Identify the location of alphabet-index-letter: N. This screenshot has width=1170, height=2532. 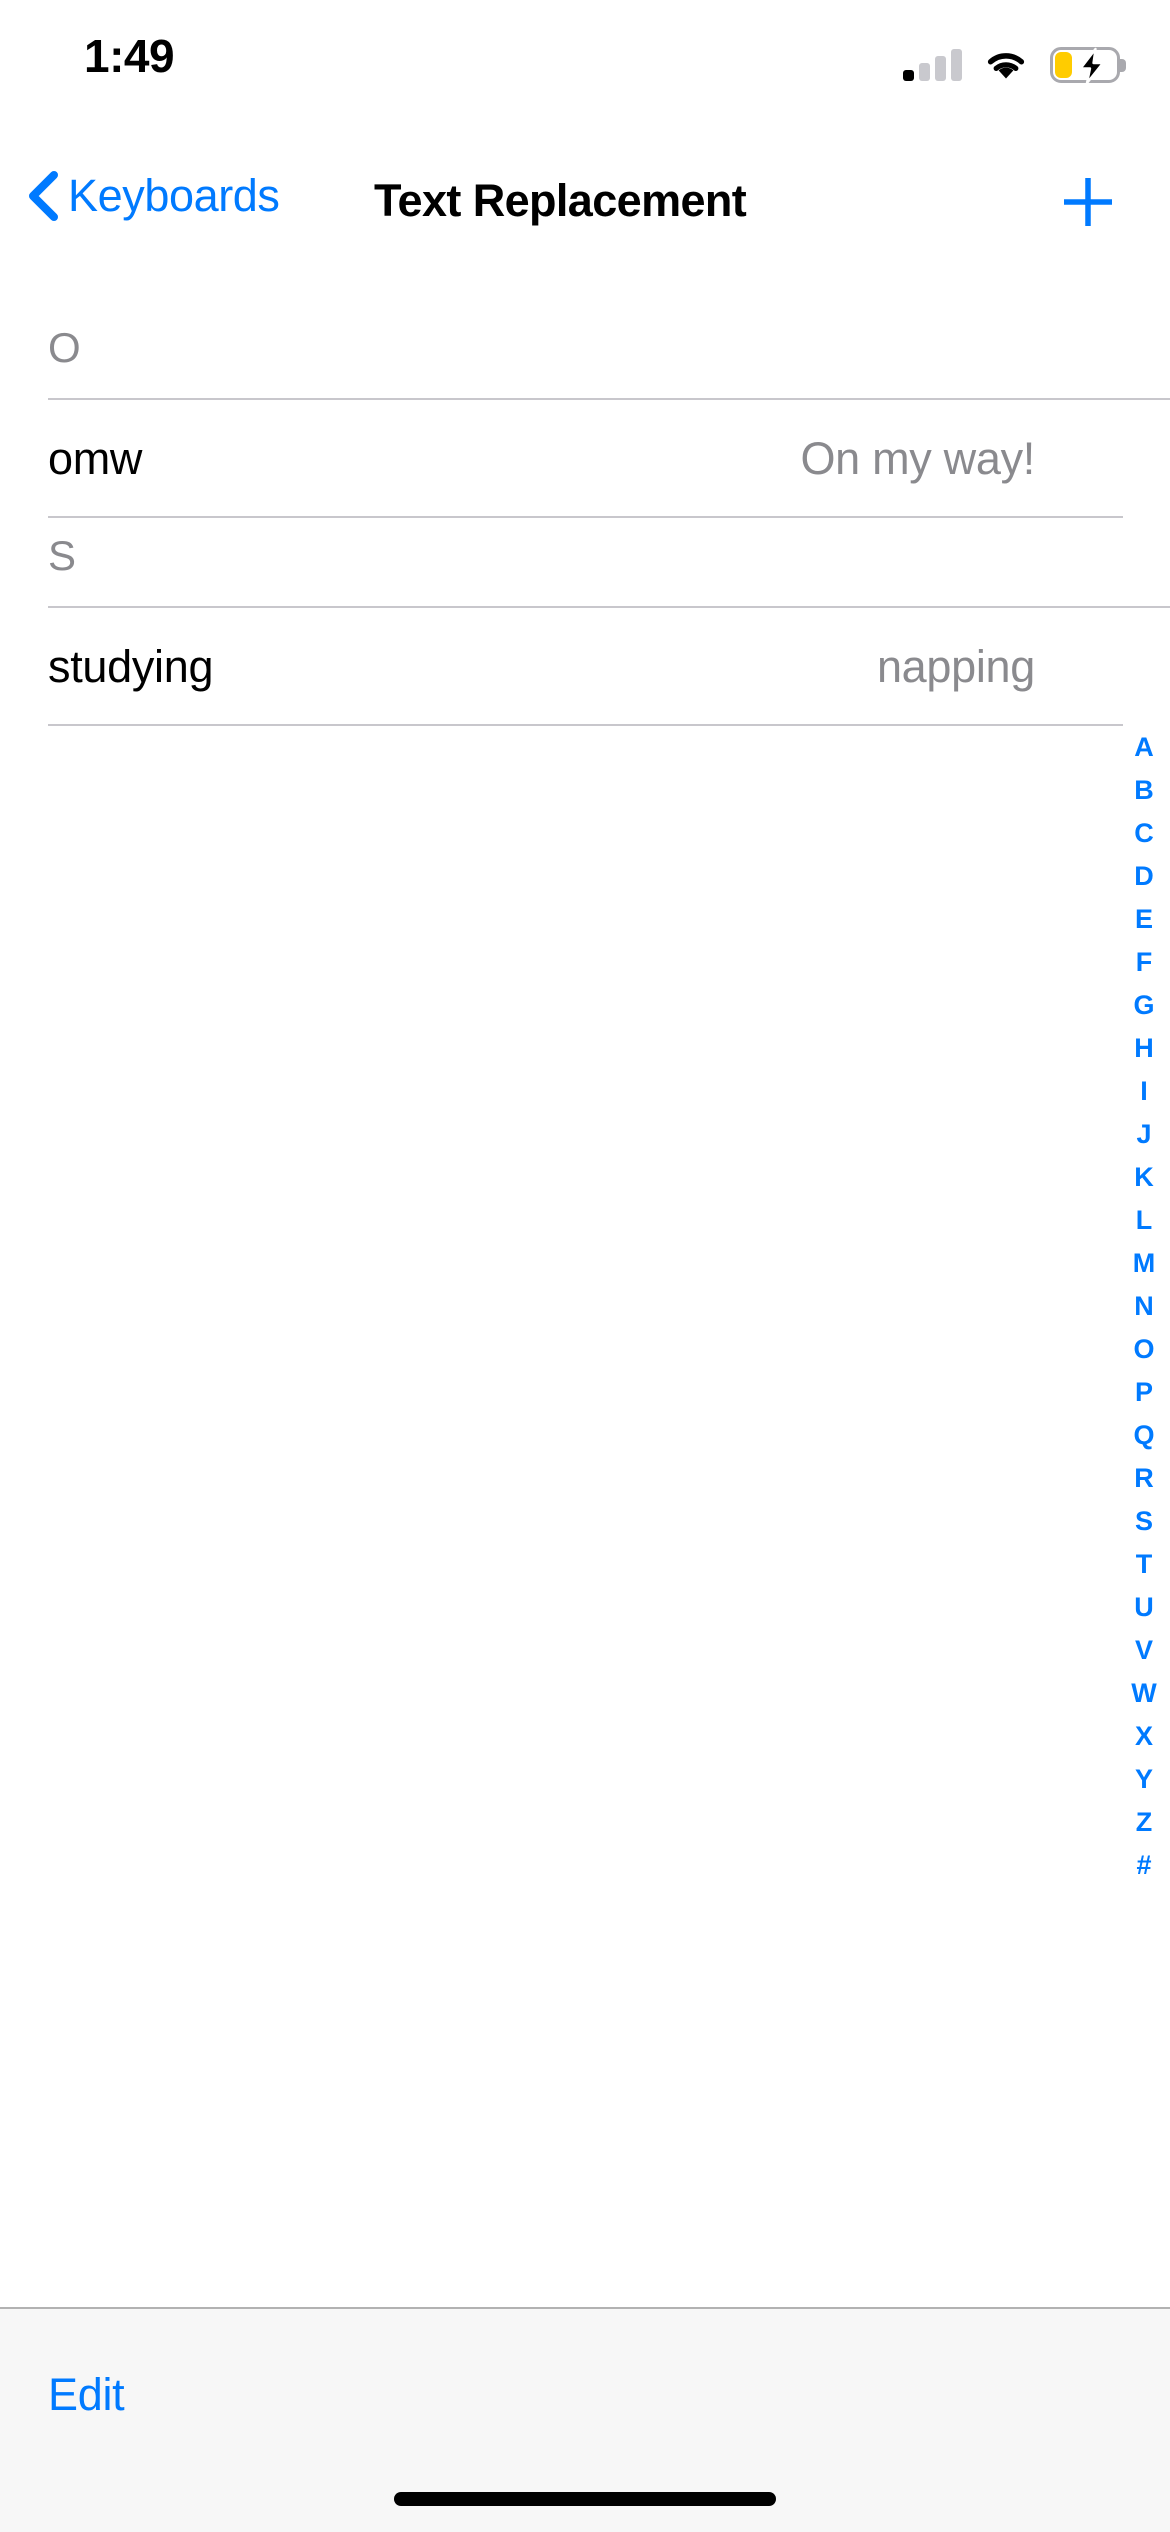
(1144, 1306).